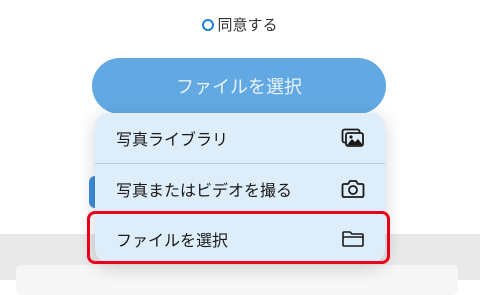 The height and width of the screenshot is (295, 480). Describe the element at coordinates (204, 190) in the screenshot. I see `menu-item-label: 写真またはビデオを撮る` at that location.